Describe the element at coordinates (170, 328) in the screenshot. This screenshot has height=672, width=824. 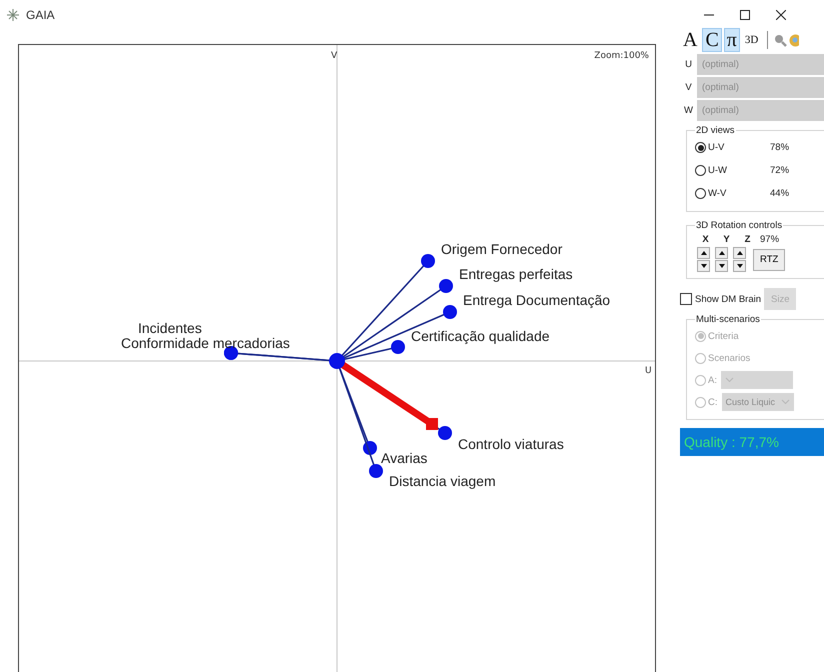
I see `criterion-label: Incidentes` at that location.